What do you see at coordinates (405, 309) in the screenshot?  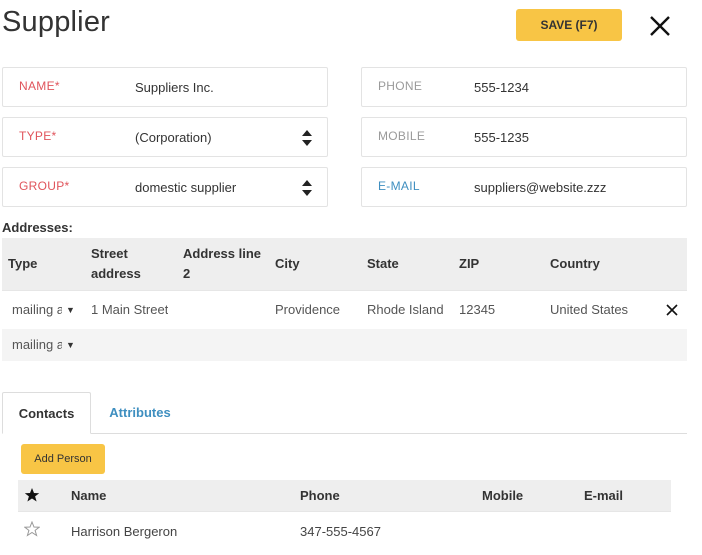 I see `address-state: Rhode Island` at bounding box center [405, 309].